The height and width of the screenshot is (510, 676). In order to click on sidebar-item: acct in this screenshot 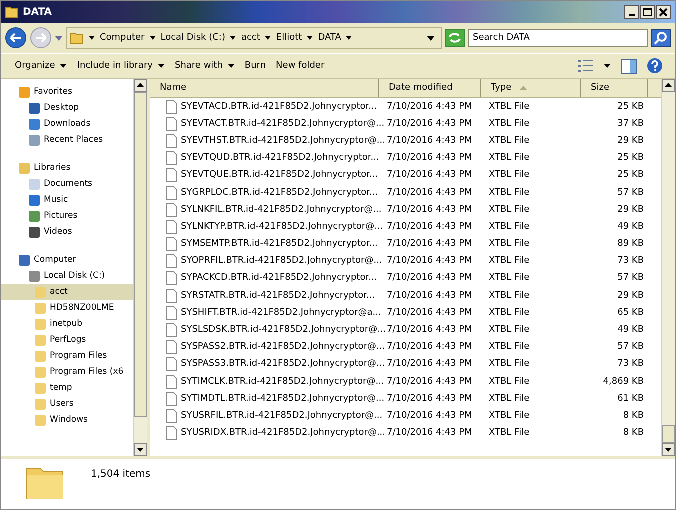, I will do `click(67, 292)`.